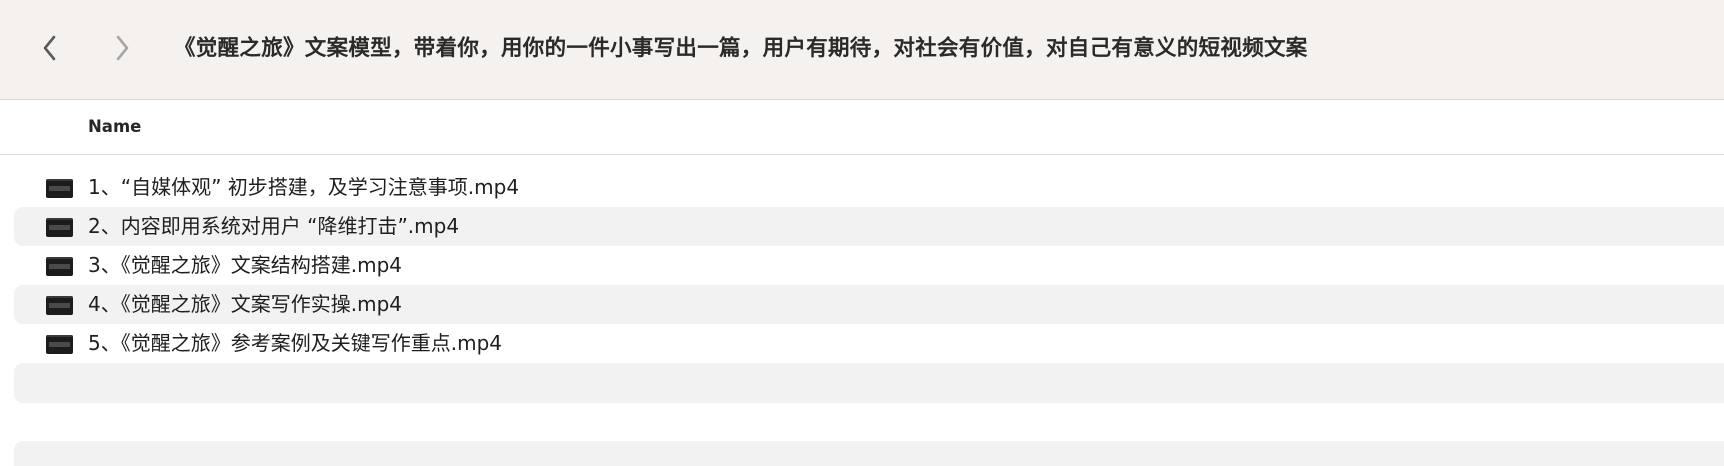 The width and height of the screenshot is (1724, 466). What do you see at coordinates (295, 343) in the screenshot?
I see `file-name: 5、《觉醒之旅》参考案例及关键写作重点.mp4` at bounding box center [295, 343].